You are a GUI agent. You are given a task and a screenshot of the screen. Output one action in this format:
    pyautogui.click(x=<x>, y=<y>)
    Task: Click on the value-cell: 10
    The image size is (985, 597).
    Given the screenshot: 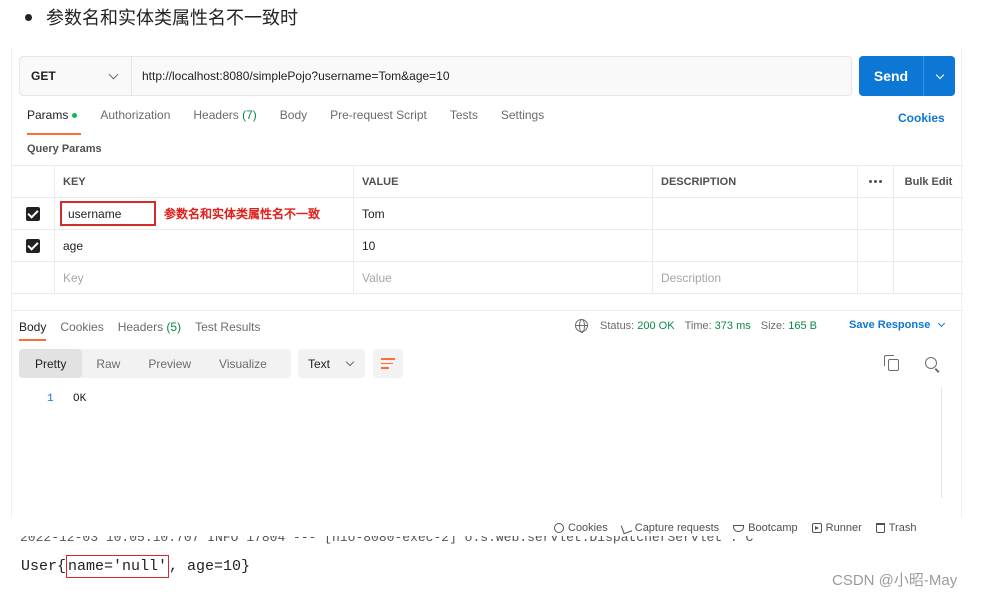 What is the action you would take?
    pyautogui.click(x=503, y=245)
    